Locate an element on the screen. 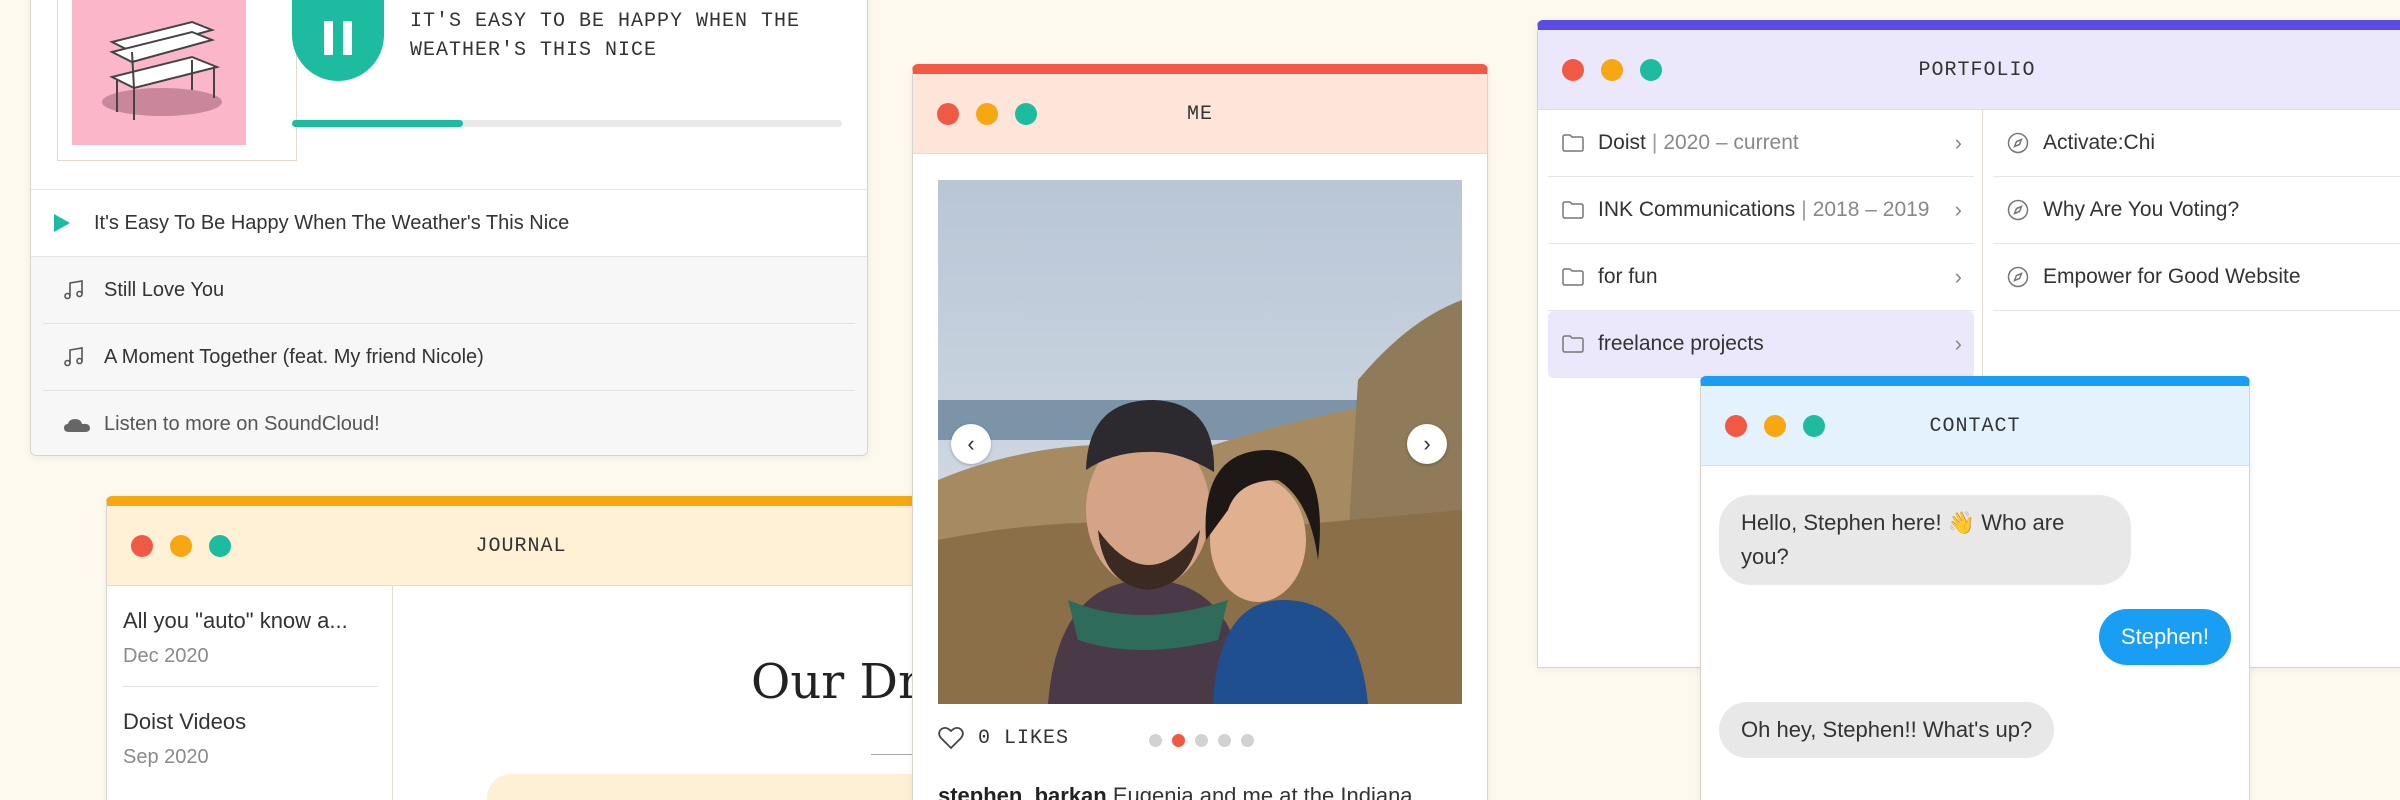 The image size is (2400, 800). likes-count: 0 LIKES is located at coordinates (1024, 738).